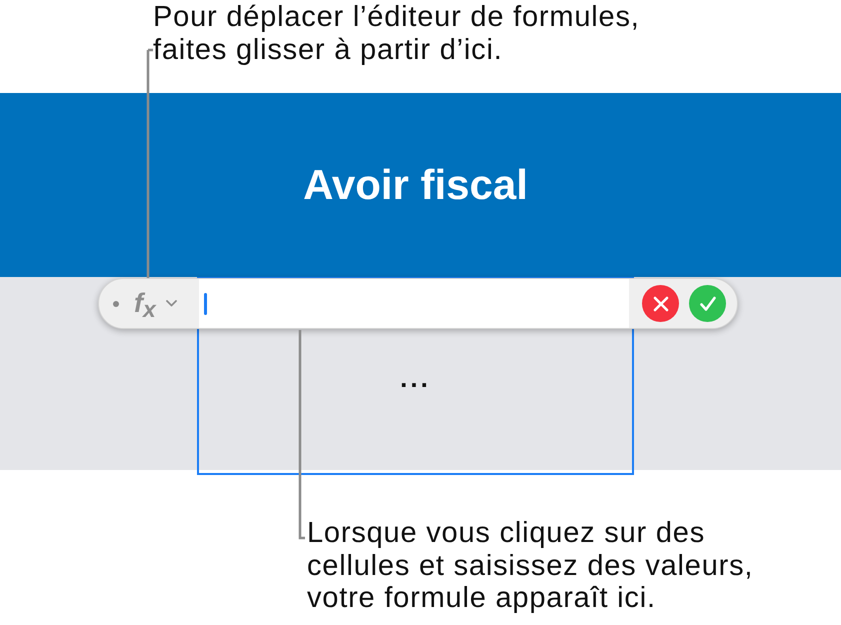  I want to click on callout-text: Lorsque vous cliquez sur des cellules et saisissez des valeurs, votre formule apparaît ici., so click(530, 565).